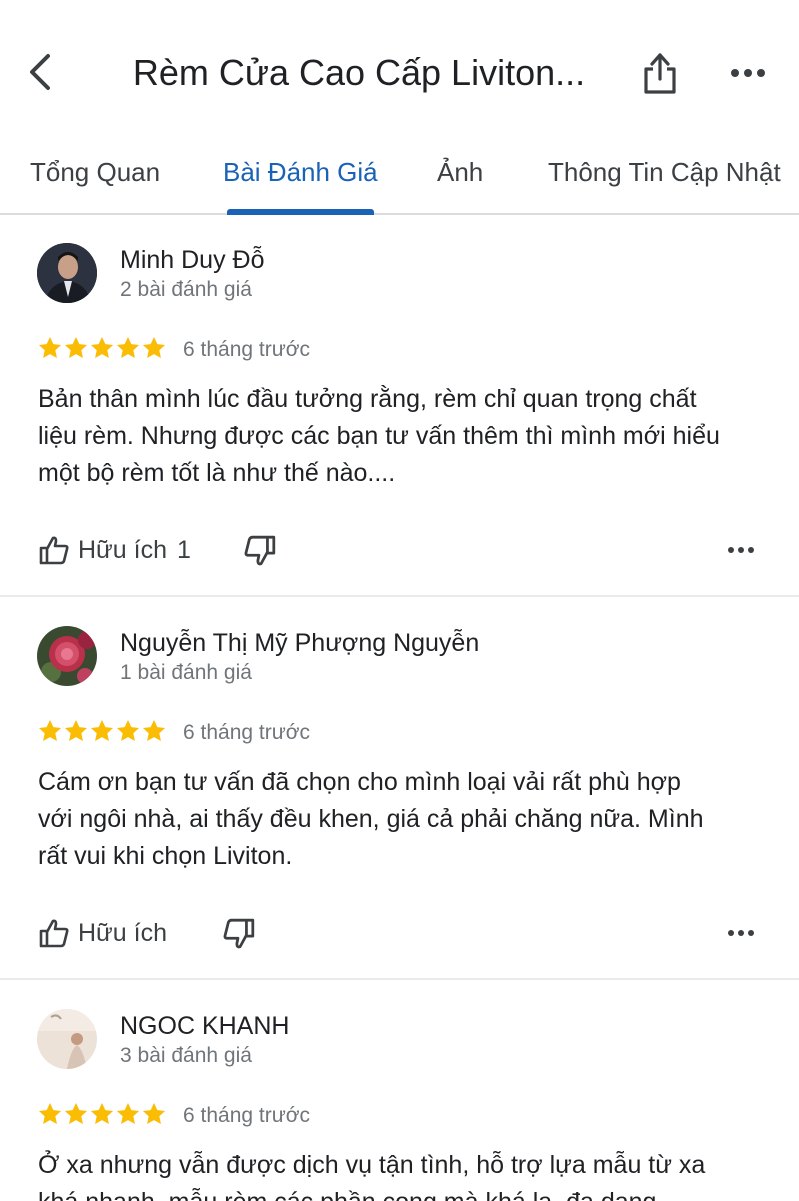 This screenshot has height=1201, width=799. I want to click on reviewer-name: NGOC KHANH, so click(204, 1026).